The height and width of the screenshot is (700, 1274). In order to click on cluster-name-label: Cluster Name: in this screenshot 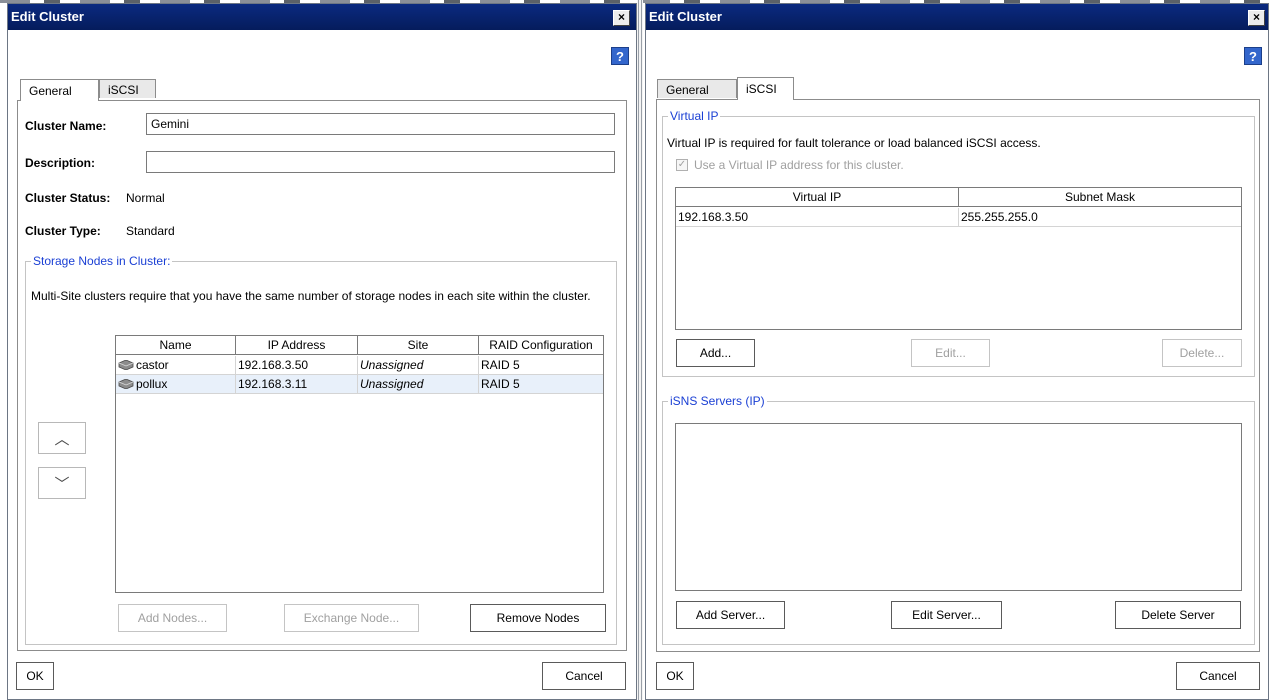, I will do `click(66, 126)`.